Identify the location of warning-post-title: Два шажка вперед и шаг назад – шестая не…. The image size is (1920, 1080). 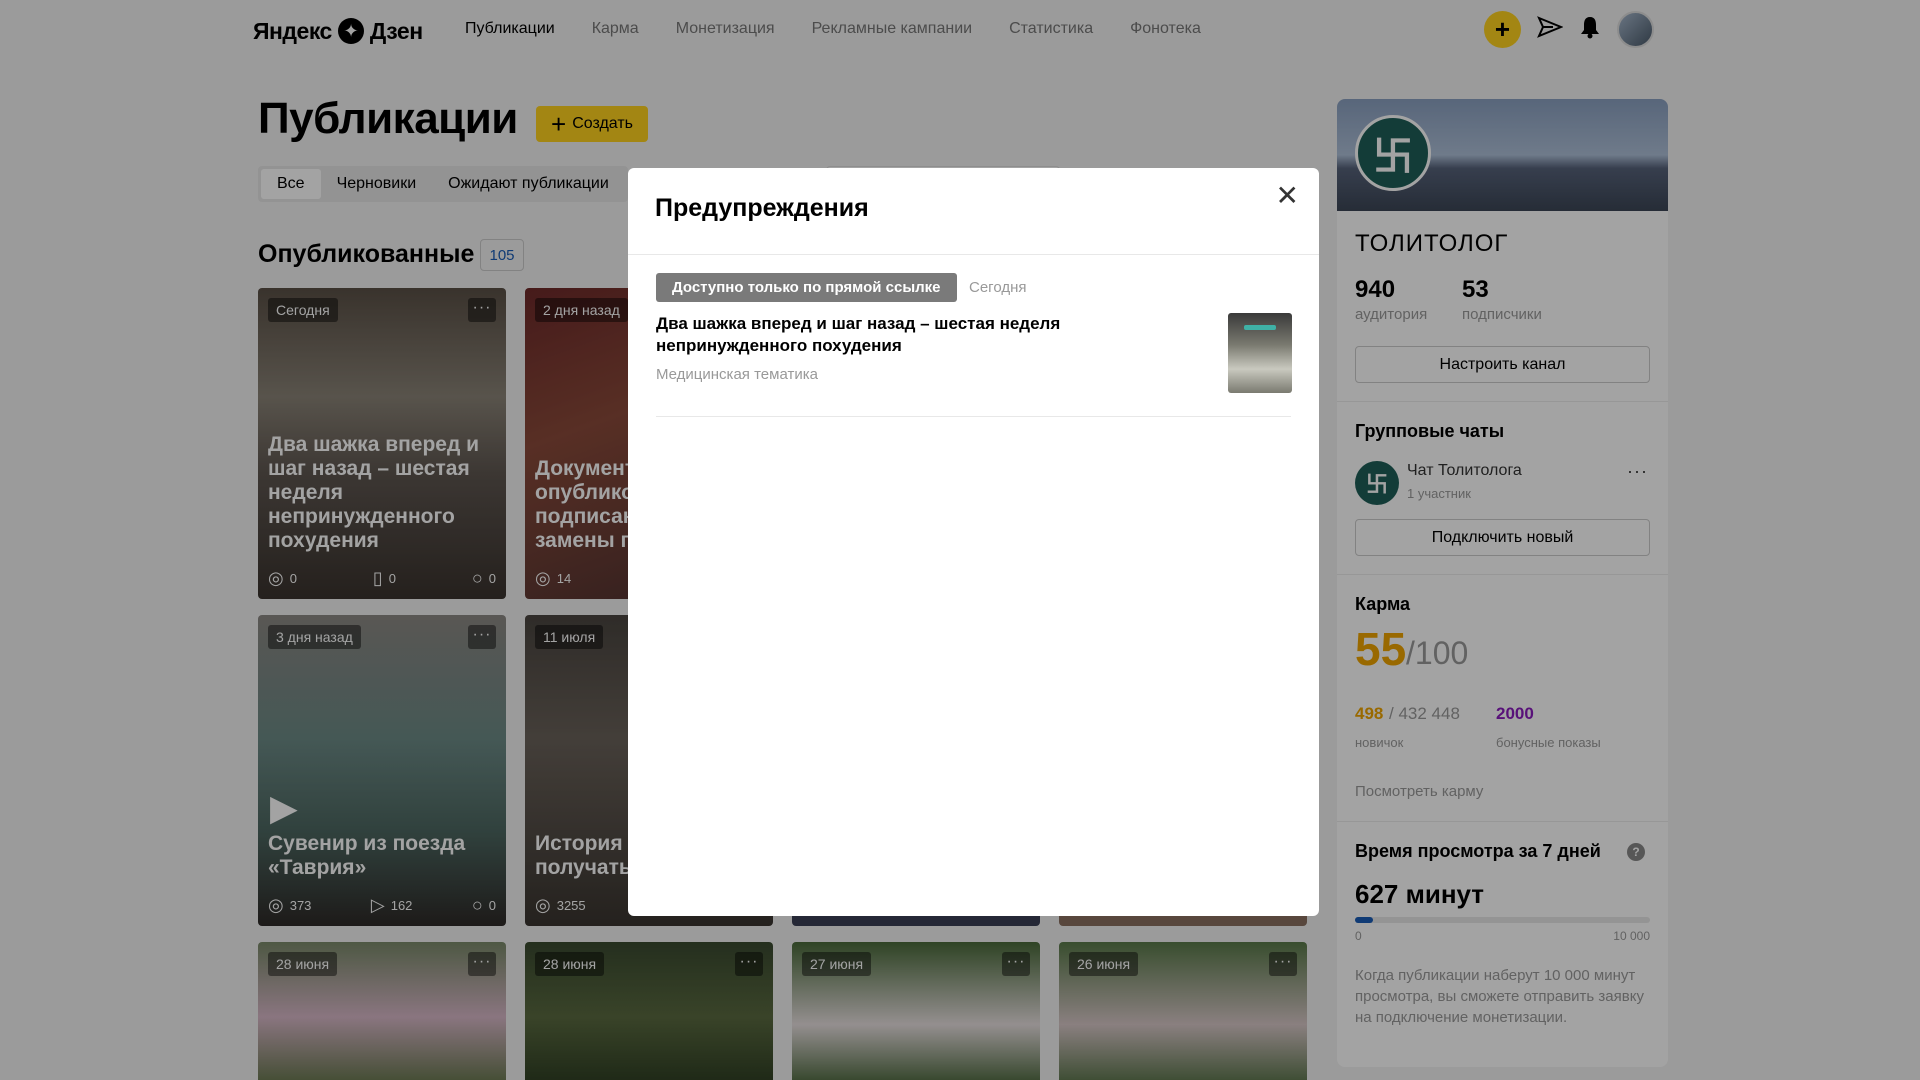
(891, 335).